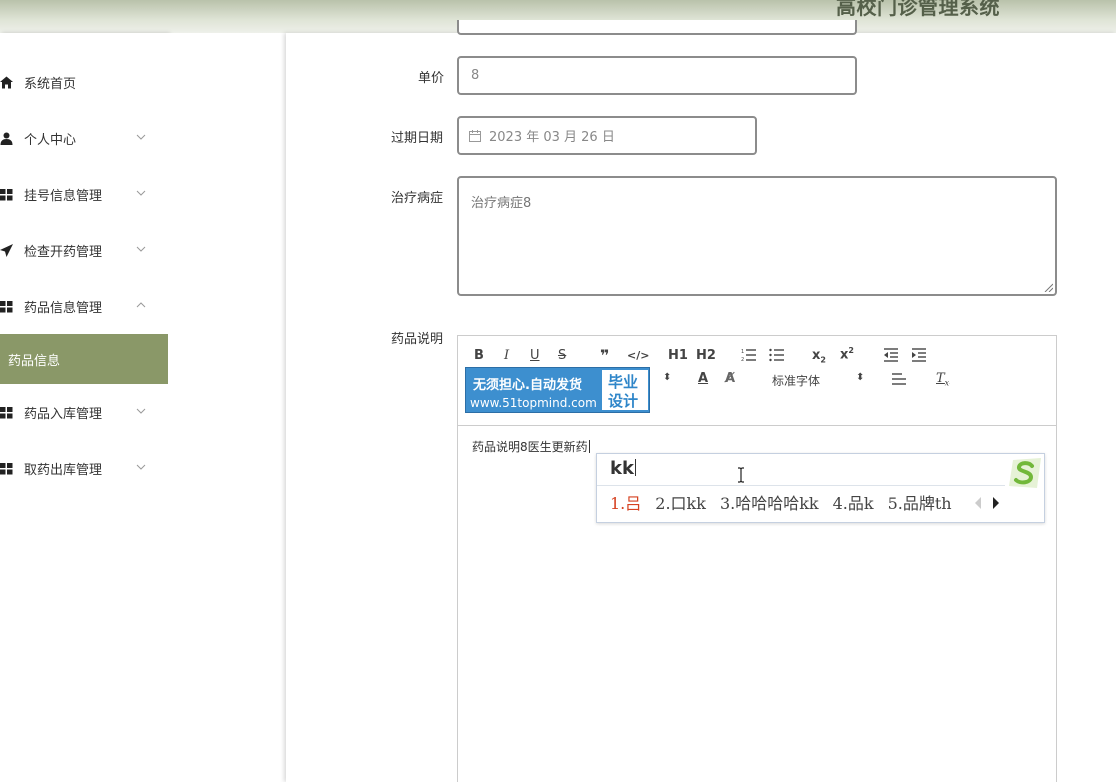  I want to click on sidebar-item-label: 药品信息管理, so click(63, 308).